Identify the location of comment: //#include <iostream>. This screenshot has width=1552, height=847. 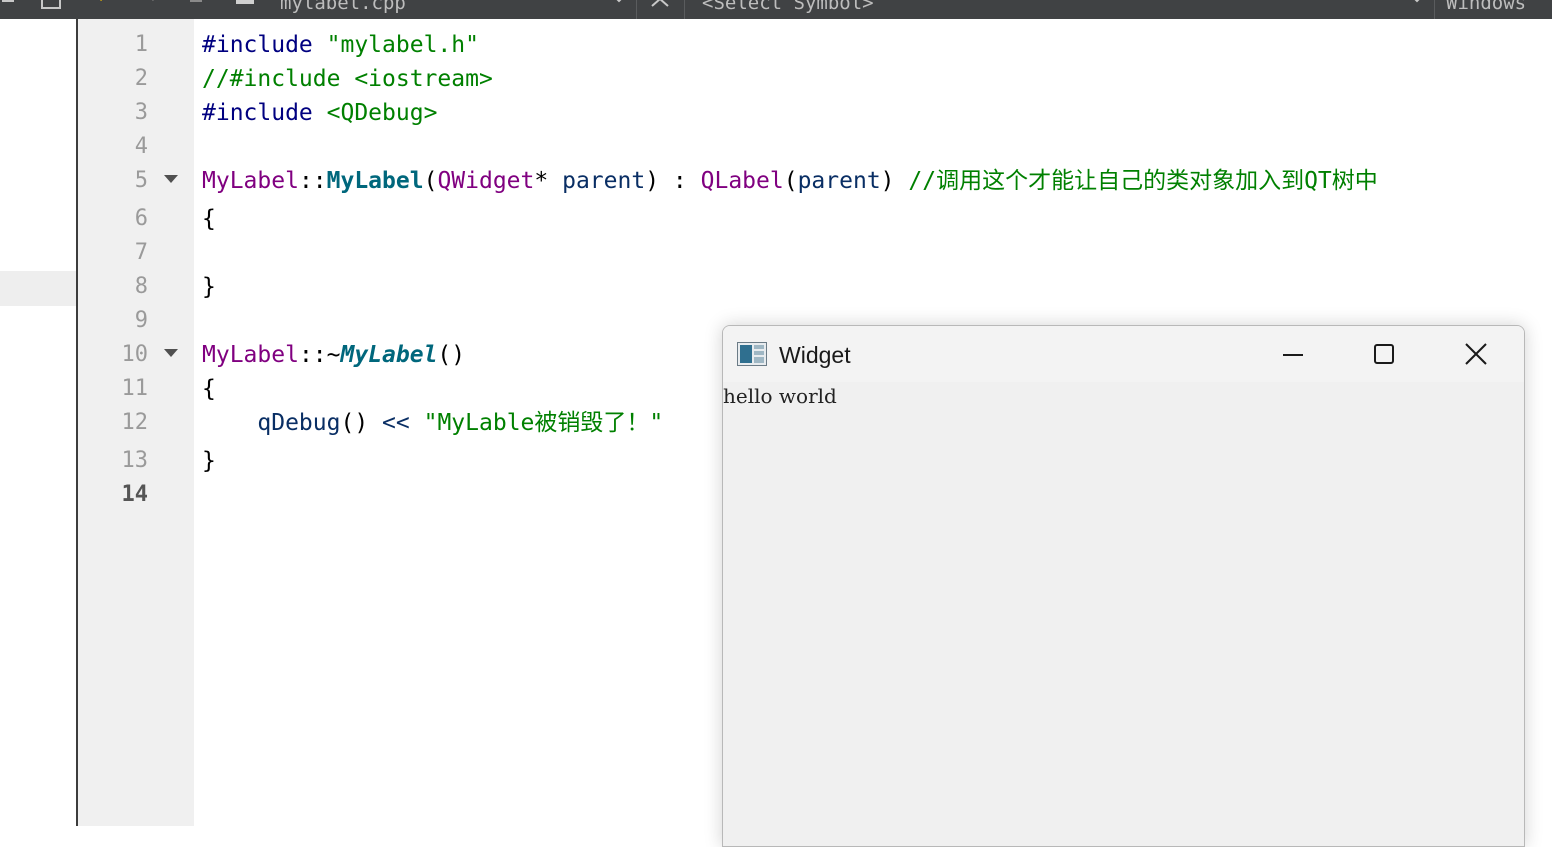
(347, 79).